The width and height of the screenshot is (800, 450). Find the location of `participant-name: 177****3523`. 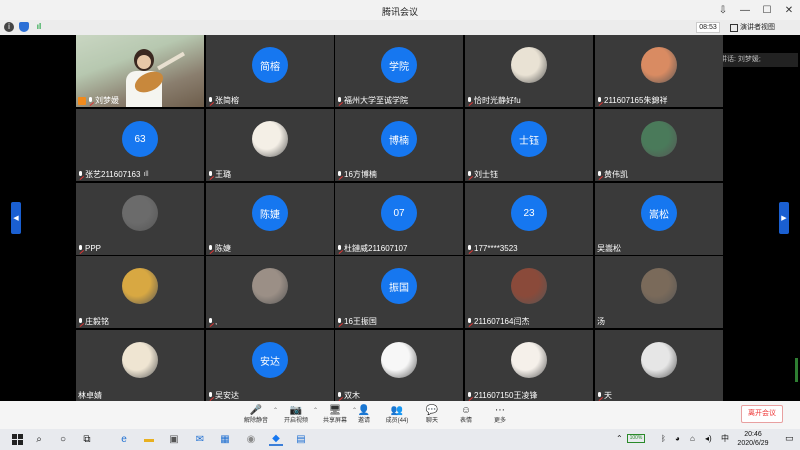

participant-name: 177****3523 is located at coordinates (496, 248).